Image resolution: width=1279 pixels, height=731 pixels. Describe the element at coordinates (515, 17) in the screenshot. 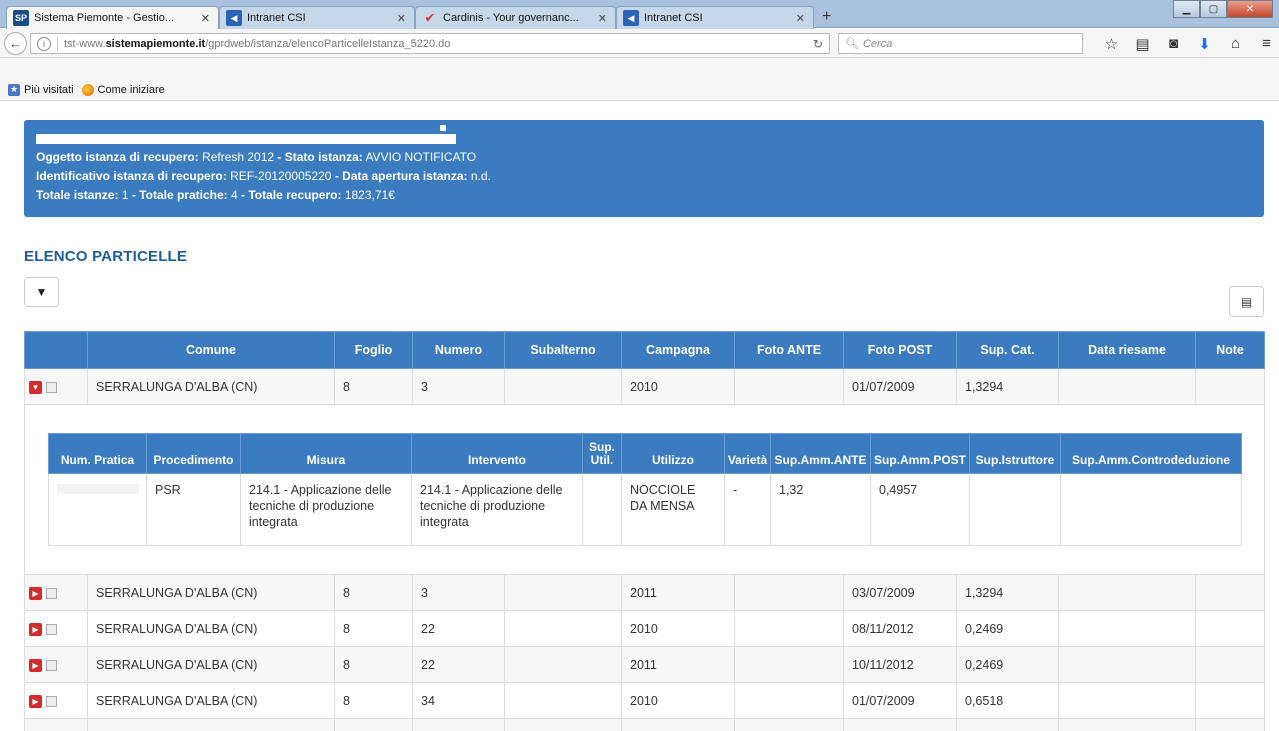

I see `browser-tab-3: ✔ Cardinis - Your governanc... ✕` at that location.